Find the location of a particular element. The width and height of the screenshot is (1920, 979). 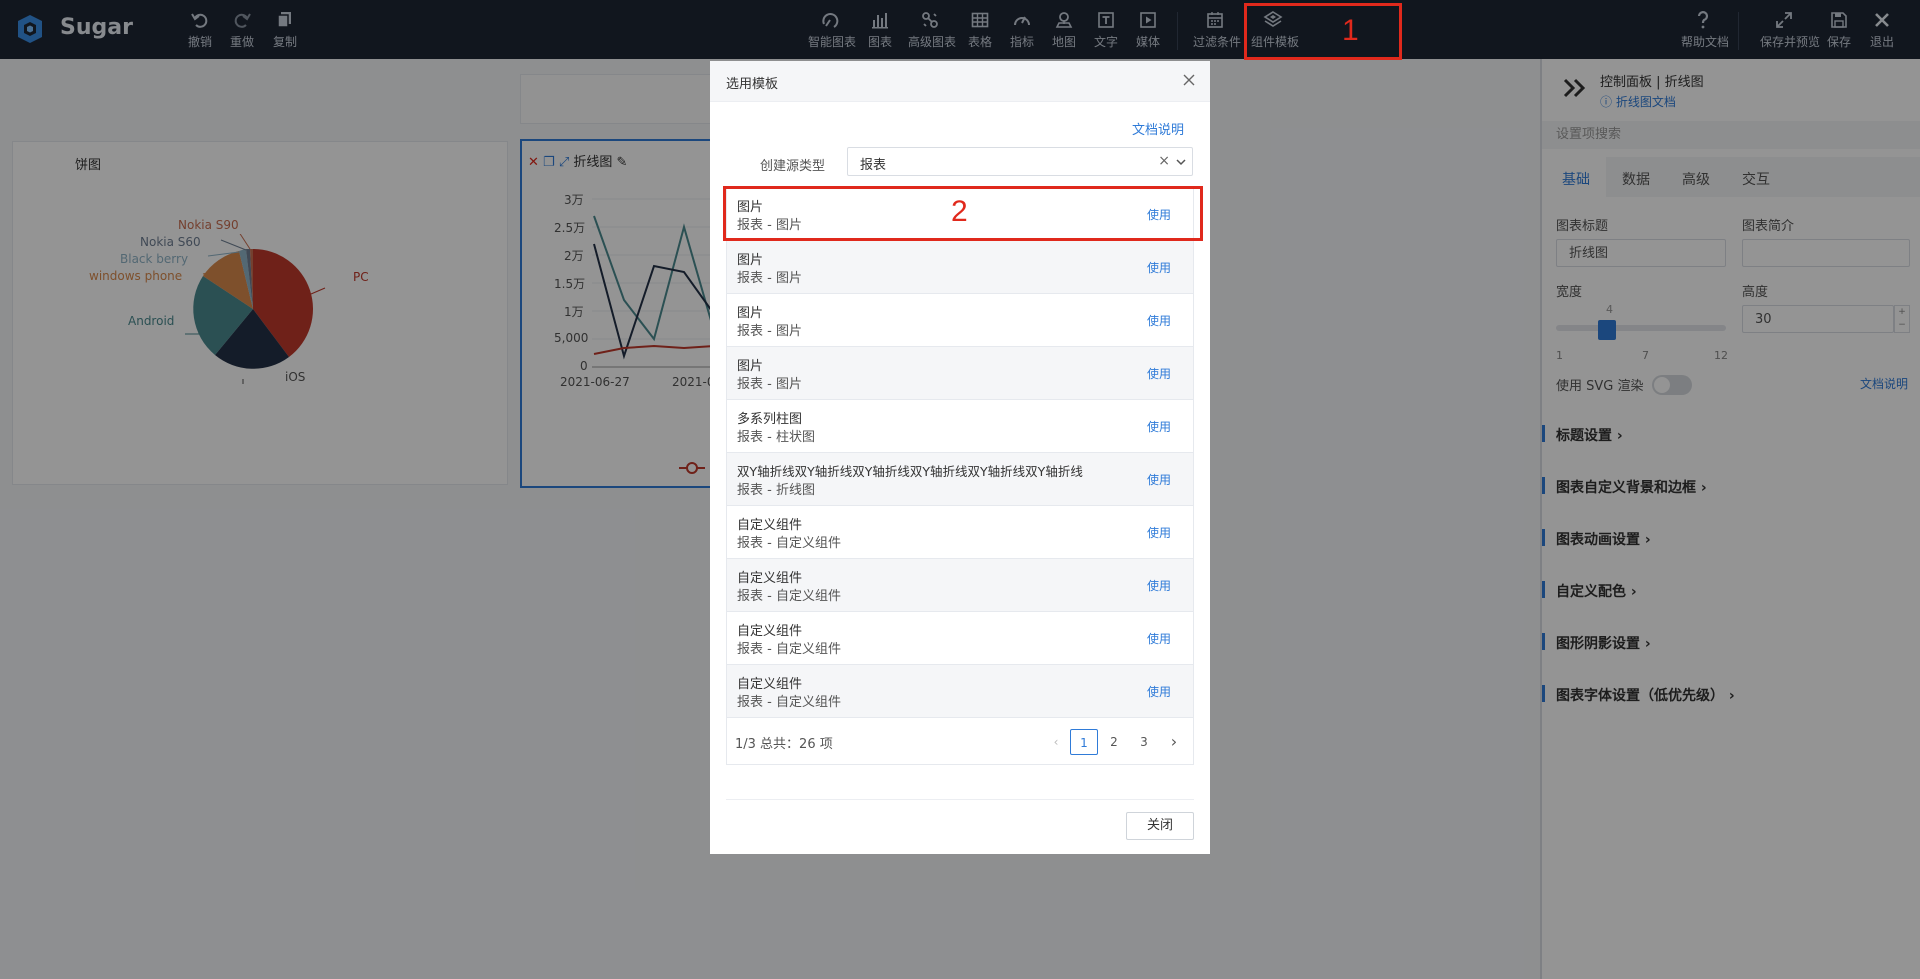

close-button: 关闭 is located at coordinates (1160, 826).